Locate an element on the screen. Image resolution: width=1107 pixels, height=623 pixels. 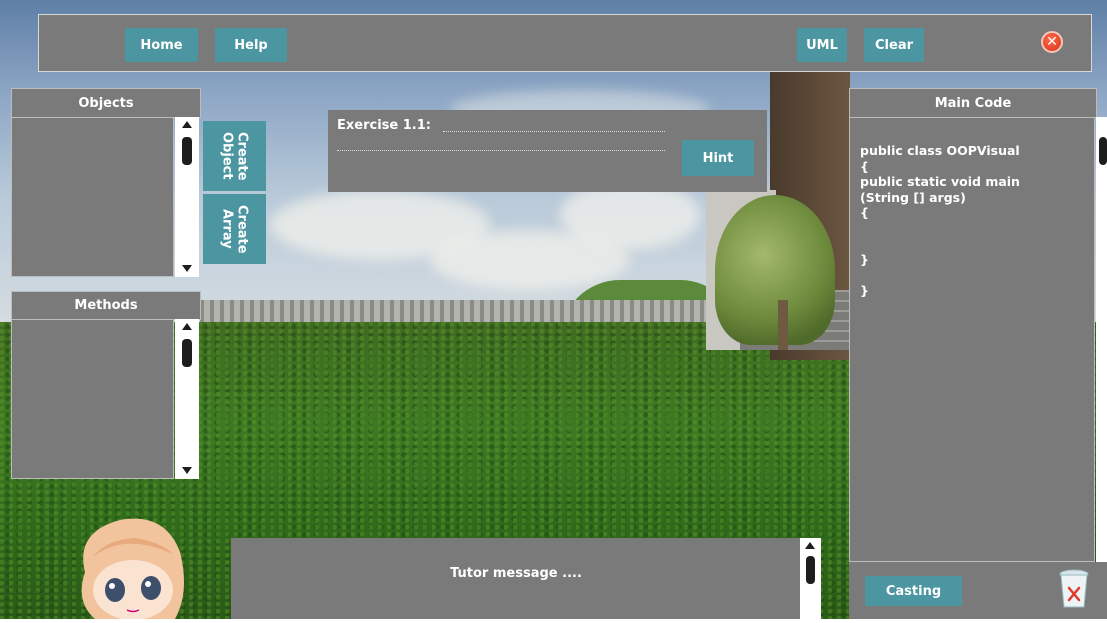
methods-header: Methods is located at coordinates (106, 305).